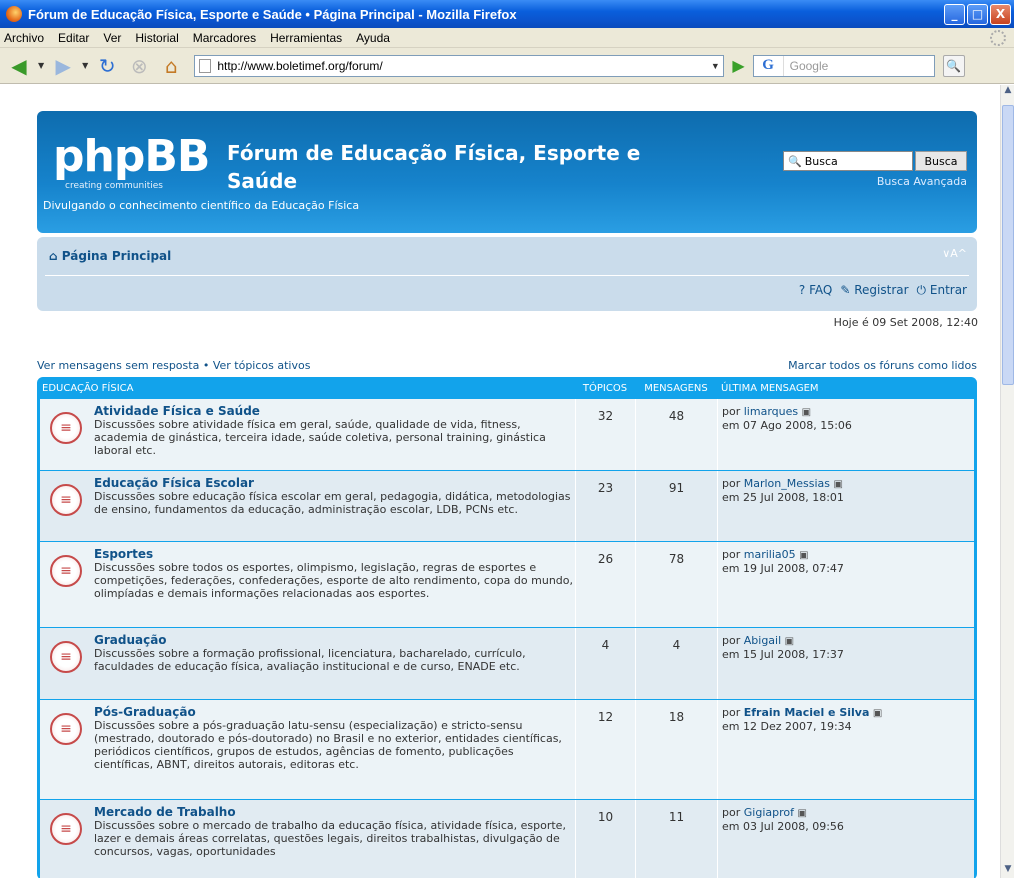  I want to click on forum-title-link: Educação Física Escolar, so click(334, 483).